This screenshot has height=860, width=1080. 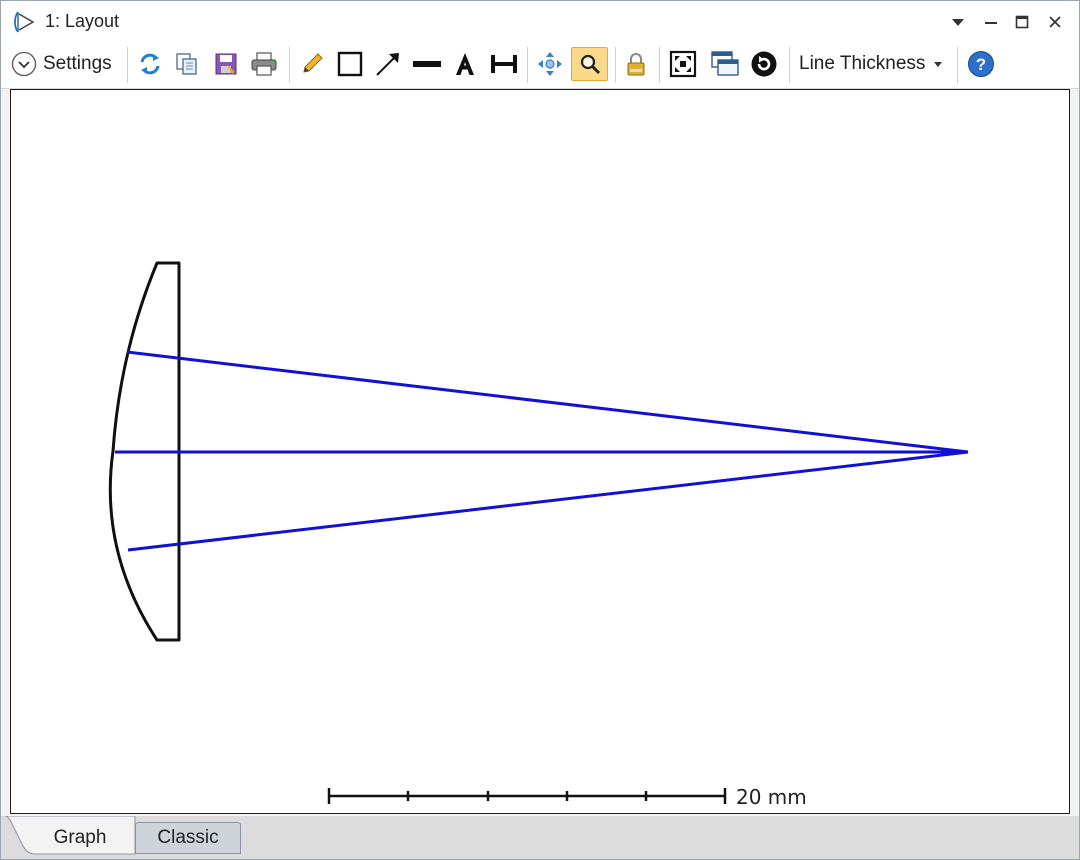 I want to click on tab-graph-label: Graph, so click(x=80, y=837).